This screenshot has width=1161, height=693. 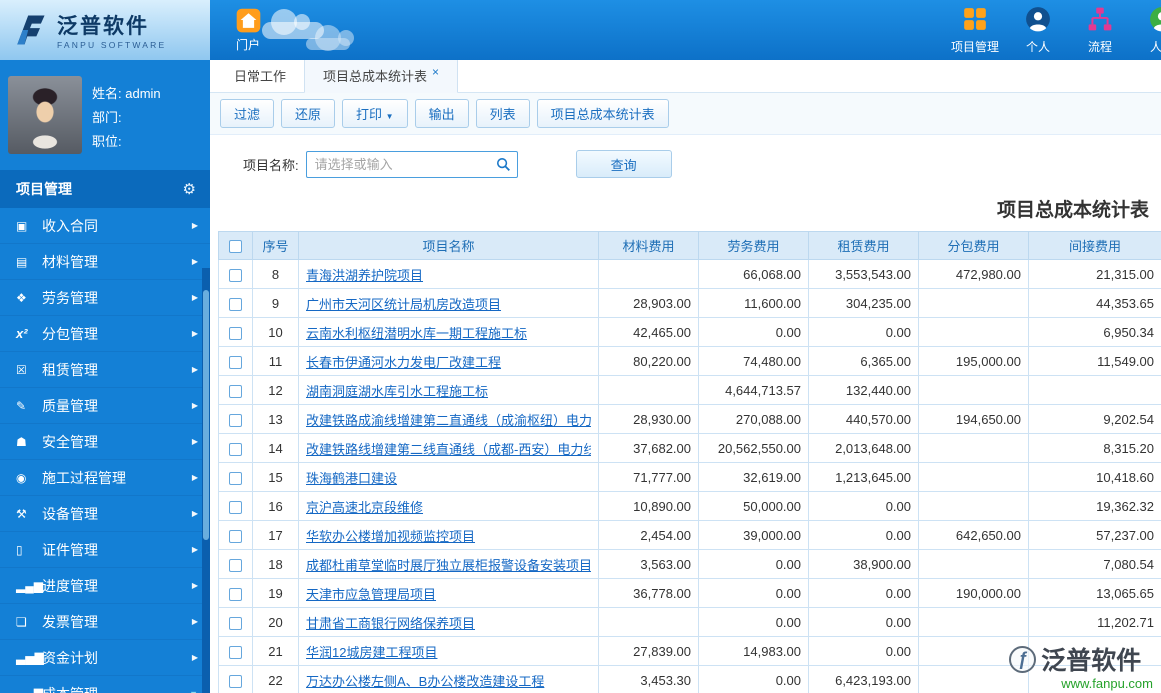 What do you see at coordinates (1100, 30) in the screenshot?
I see `top-nav-flow: 流程` at bounding box center [1100, 30].